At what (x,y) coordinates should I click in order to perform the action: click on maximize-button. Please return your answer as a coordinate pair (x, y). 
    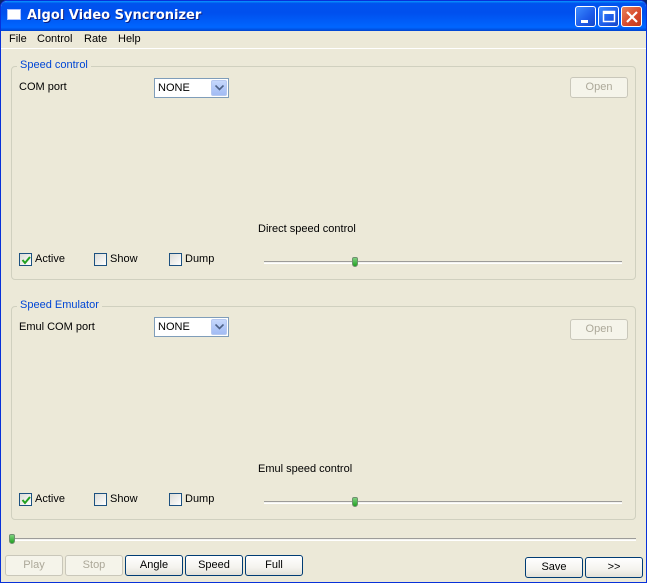
    Looking at the image, I should click on (608, 16).